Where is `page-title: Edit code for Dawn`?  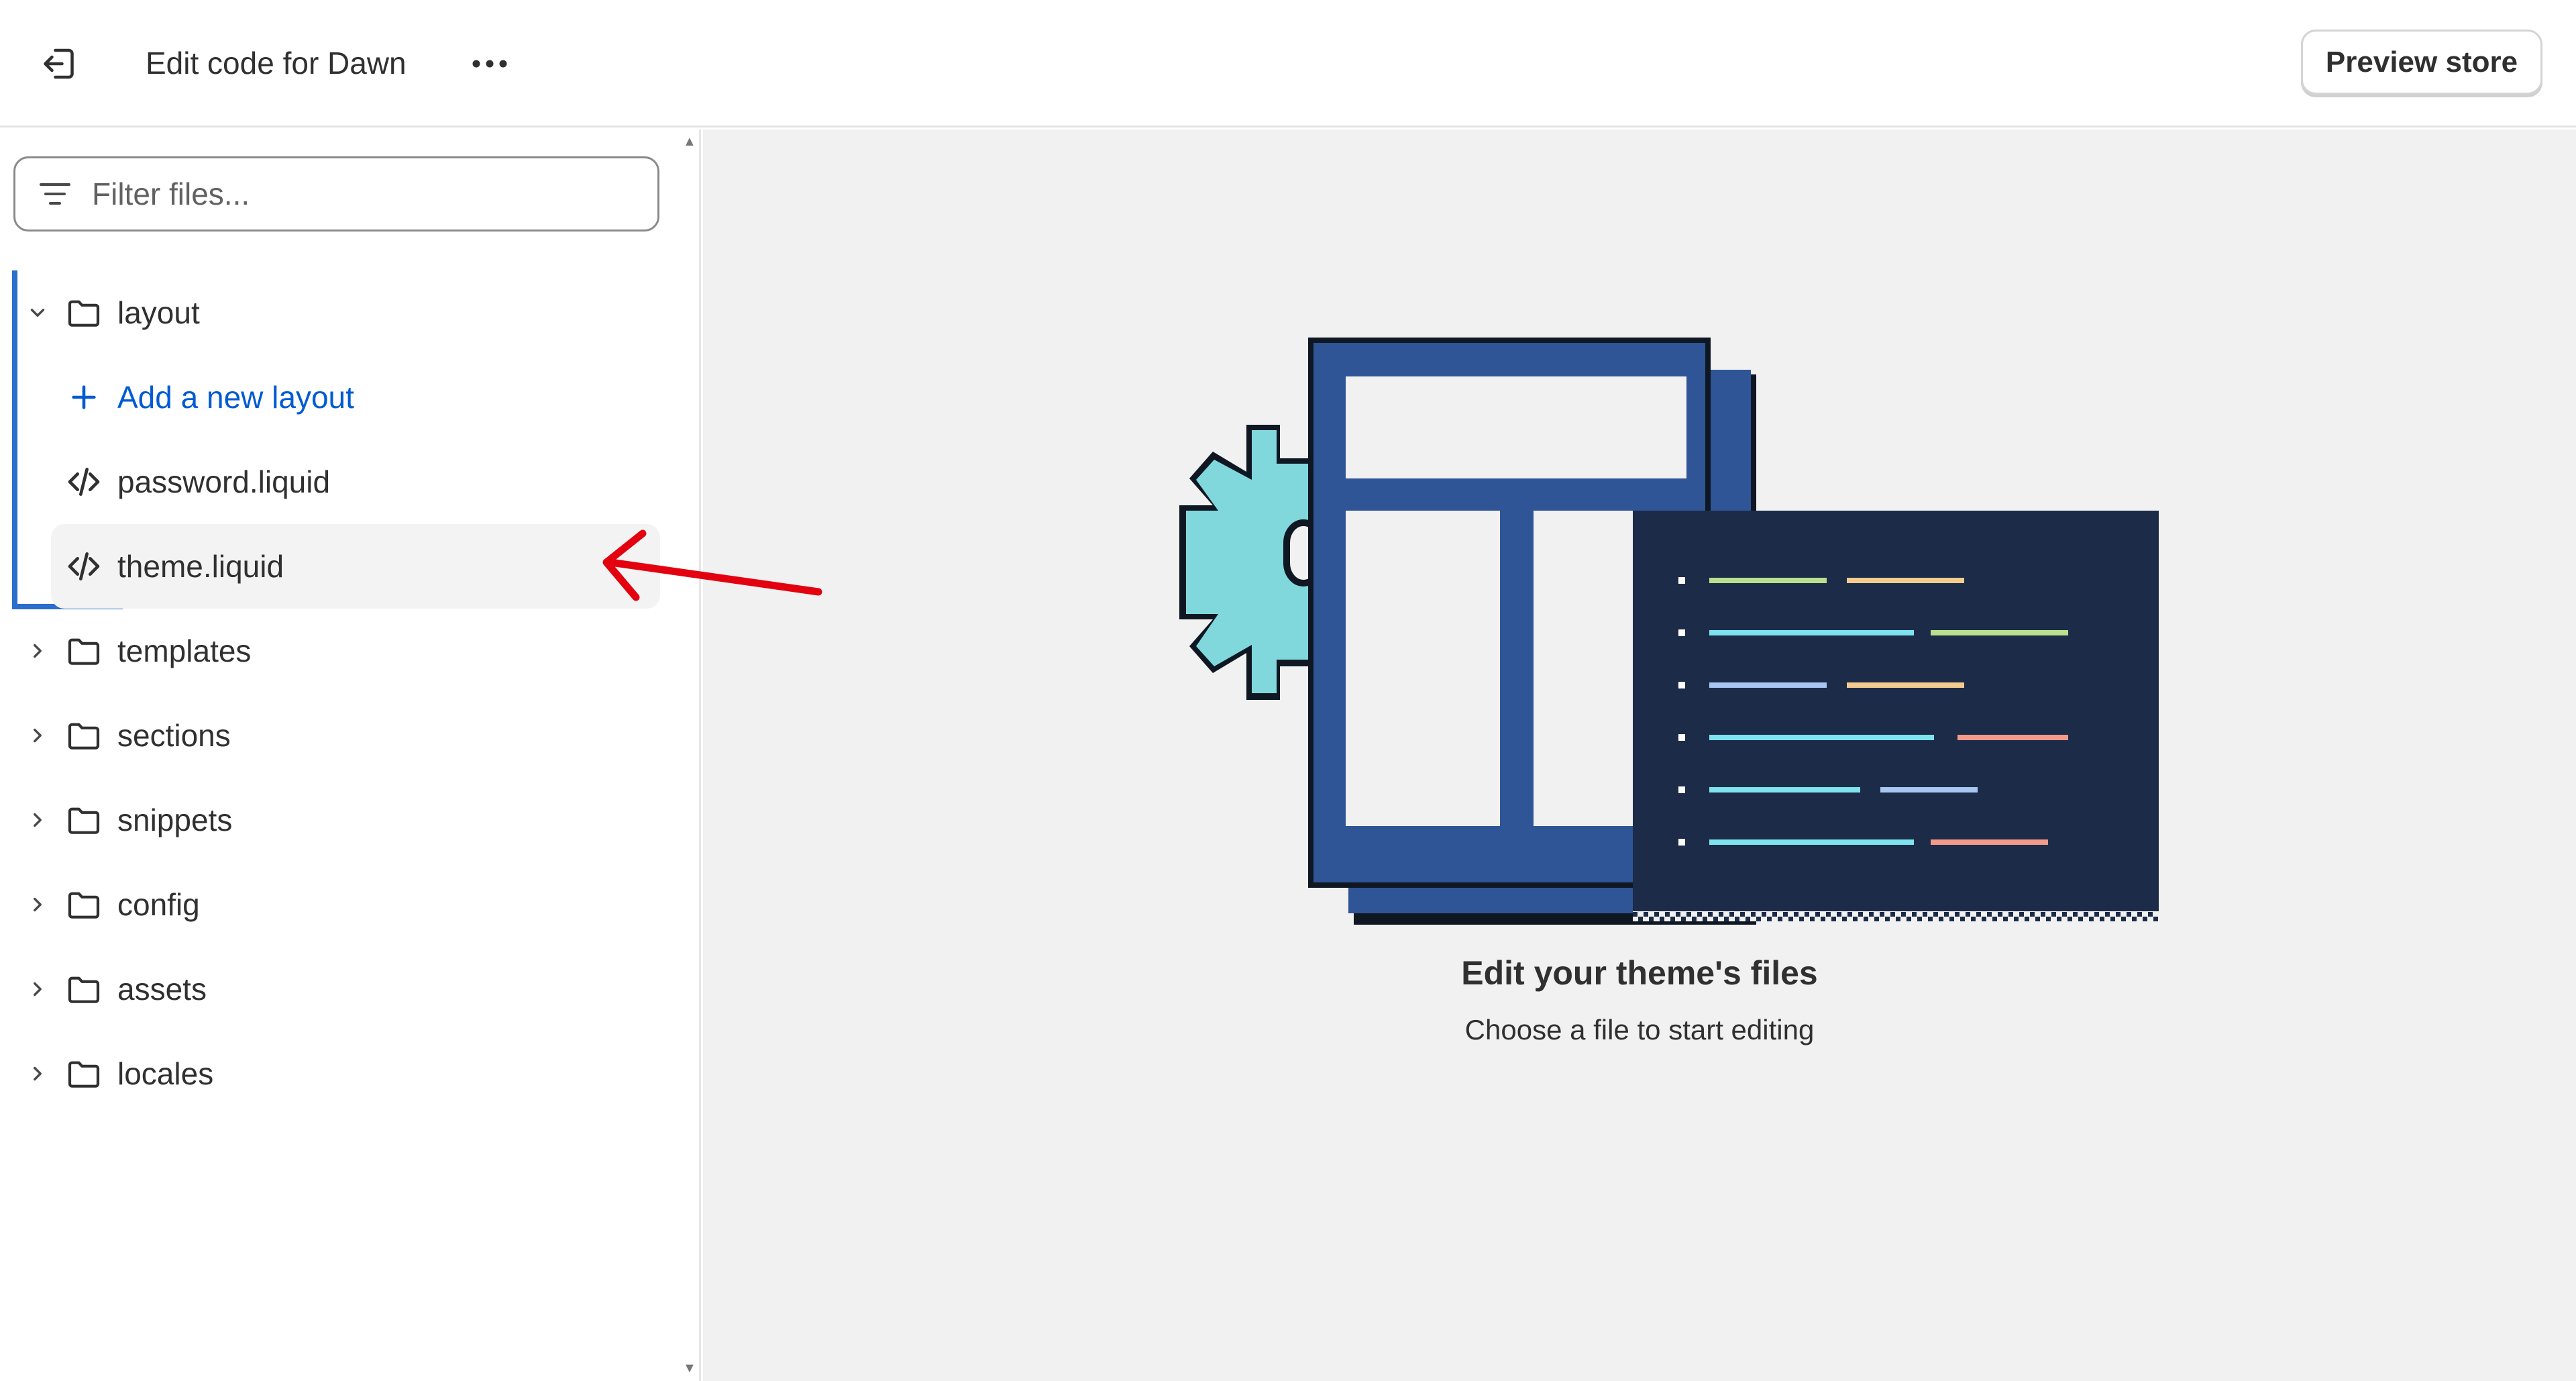 page-title: Edit code for Dawn is located at coordinates (276, 63).